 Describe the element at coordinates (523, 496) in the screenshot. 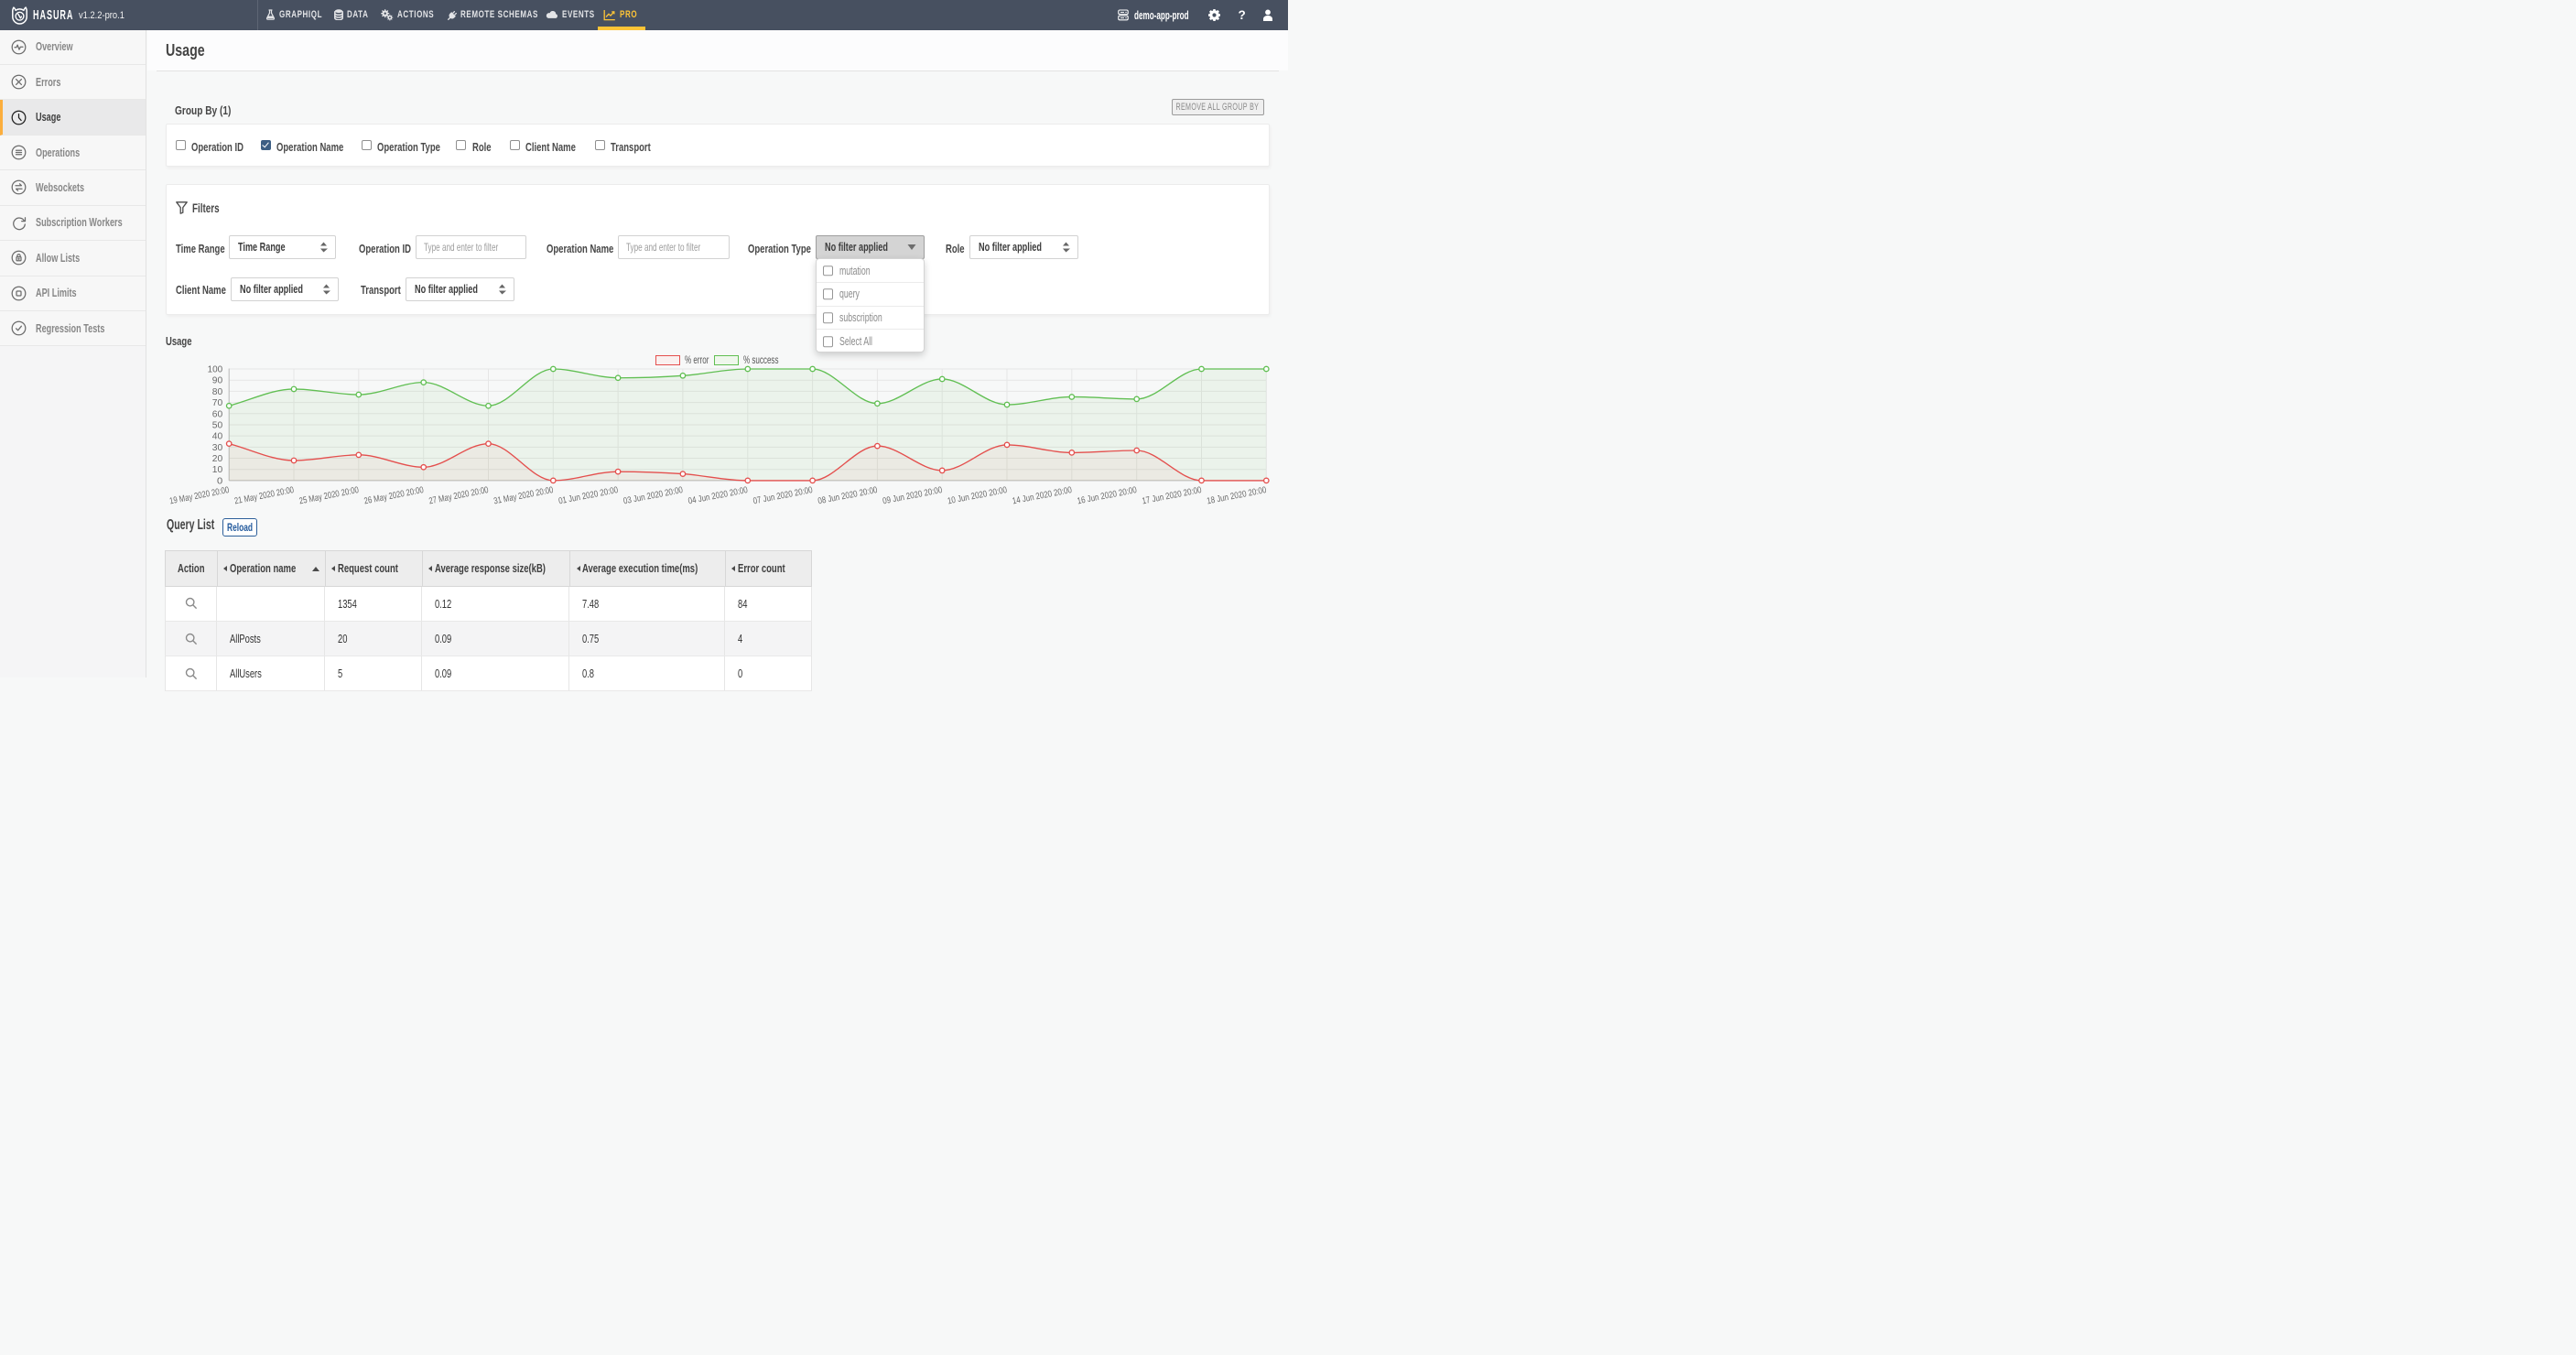

I see `svg-text: 31 May 2020 20:00` at that location.